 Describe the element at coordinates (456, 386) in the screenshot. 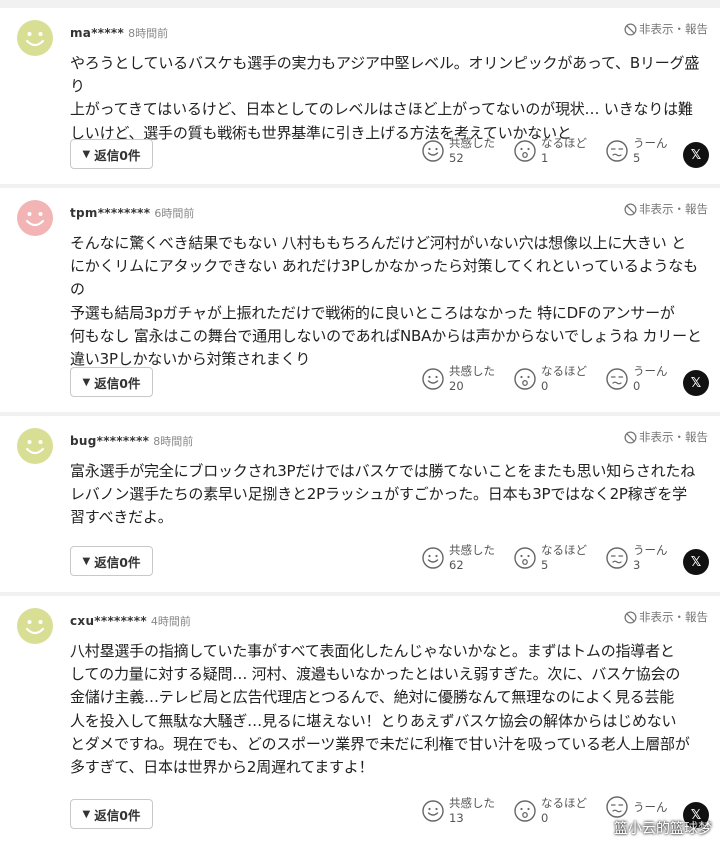

I see `reaction-empathy-count: 20` at that location.